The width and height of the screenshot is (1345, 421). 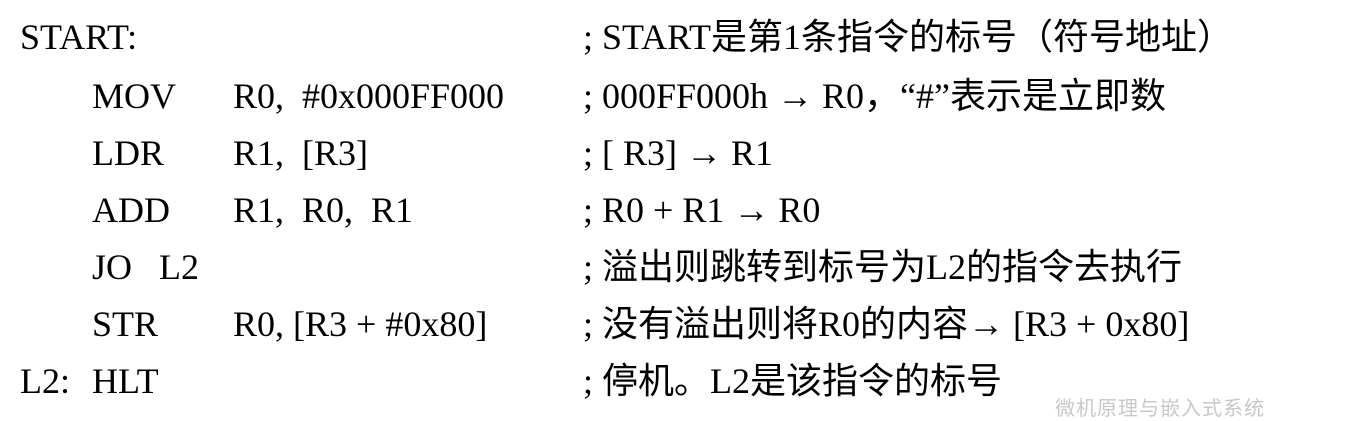 I want to click on line-comment: ; 溢出则跳转到标号为L2的指令去执行, so click(x=882, y=267).